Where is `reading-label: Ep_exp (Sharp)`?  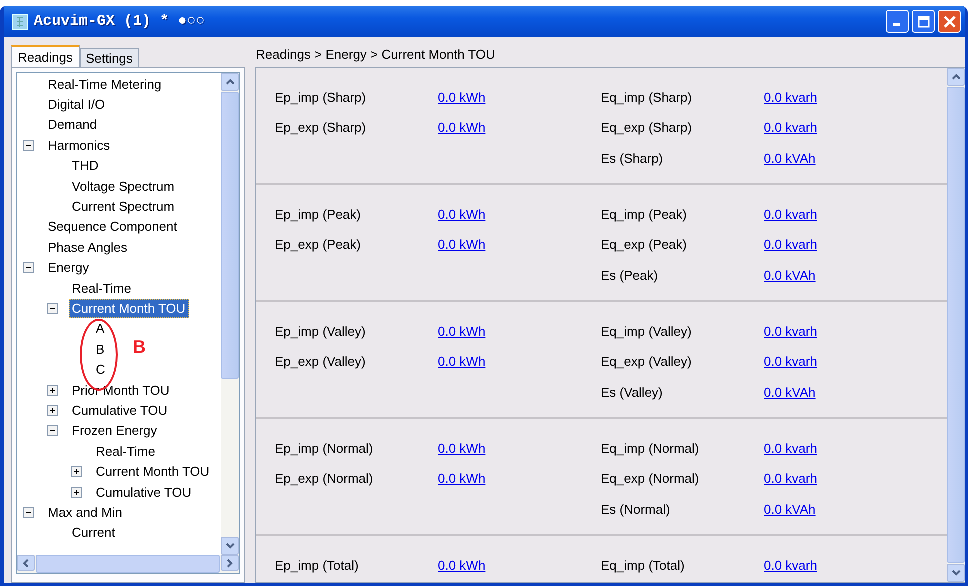 reading-label: Ep_exp (Sharp) is located at coordinates (321, 128).